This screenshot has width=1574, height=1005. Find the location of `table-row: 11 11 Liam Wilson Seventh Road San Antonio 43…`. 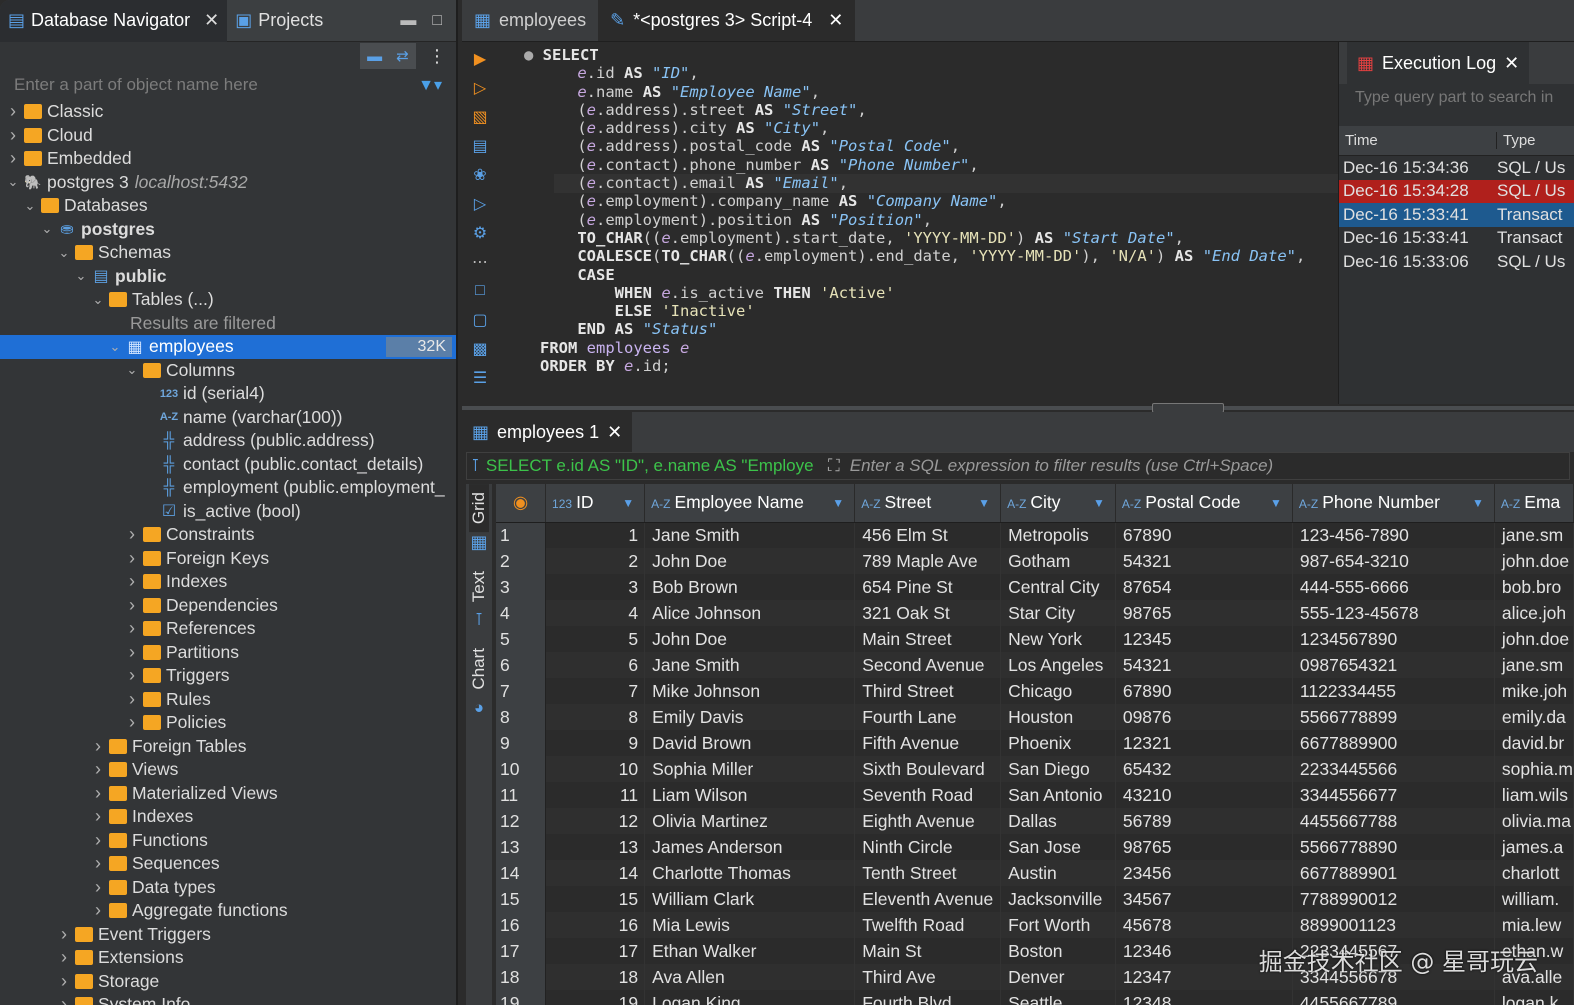

table-row: 11 11 Liam Wilson Seventh Road San Antonio 43… is located at coordinates (1035, 795).